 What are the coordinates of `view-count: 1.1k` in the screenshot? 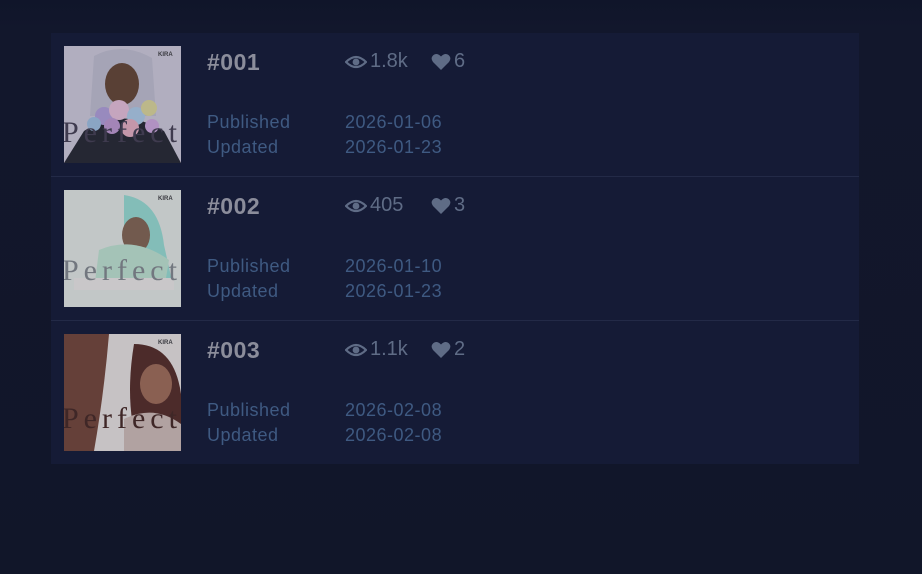 It's located at (376, 349).